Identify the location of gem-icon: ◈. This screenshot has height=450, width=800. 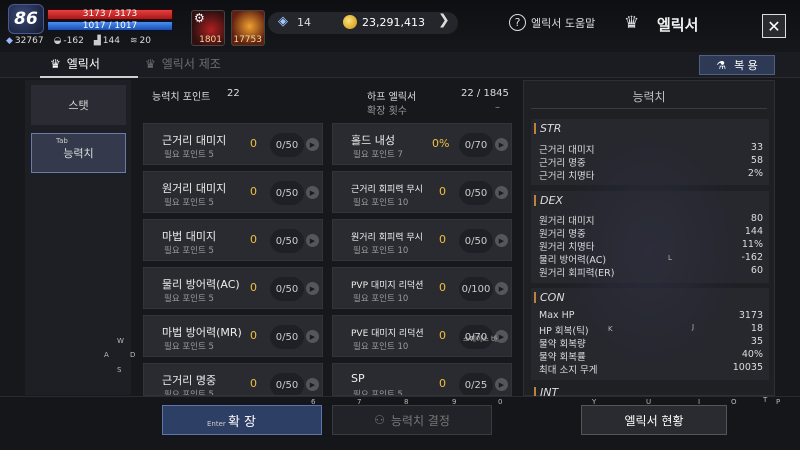
(283, 21).